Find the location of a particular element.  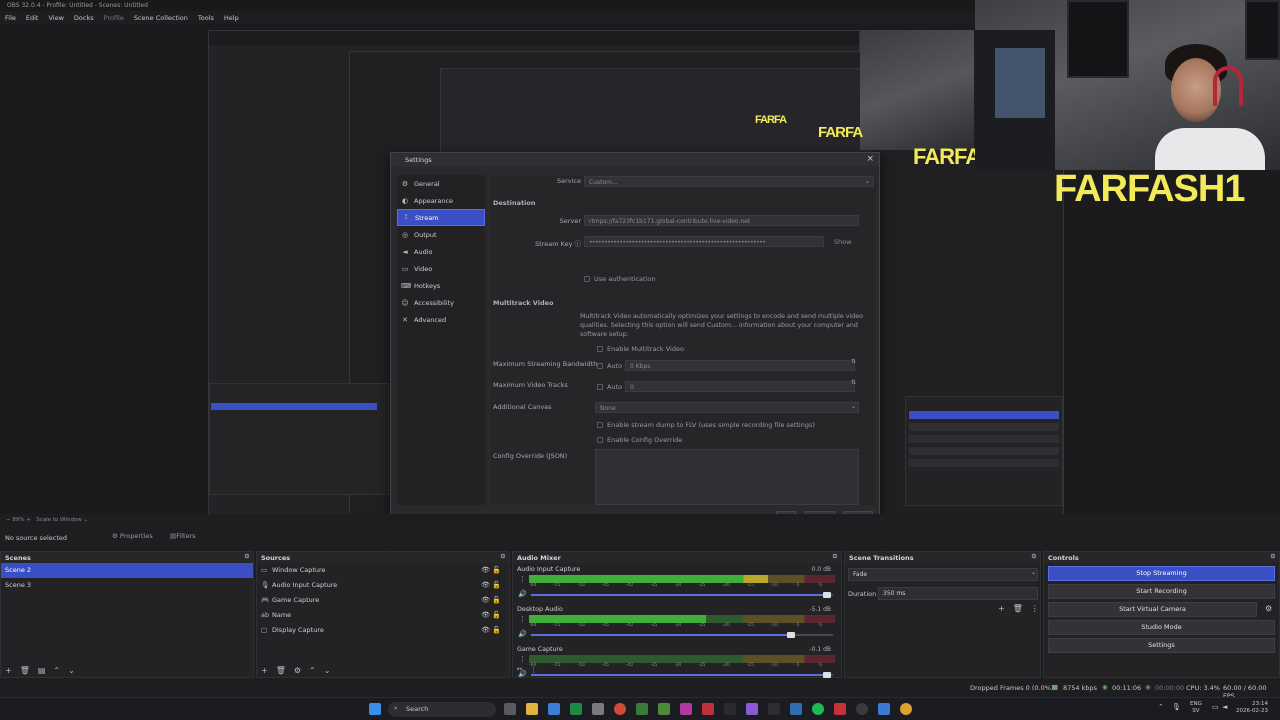

stop-streaming-button: Stop Streaming is located at coordinates (1161, 573).